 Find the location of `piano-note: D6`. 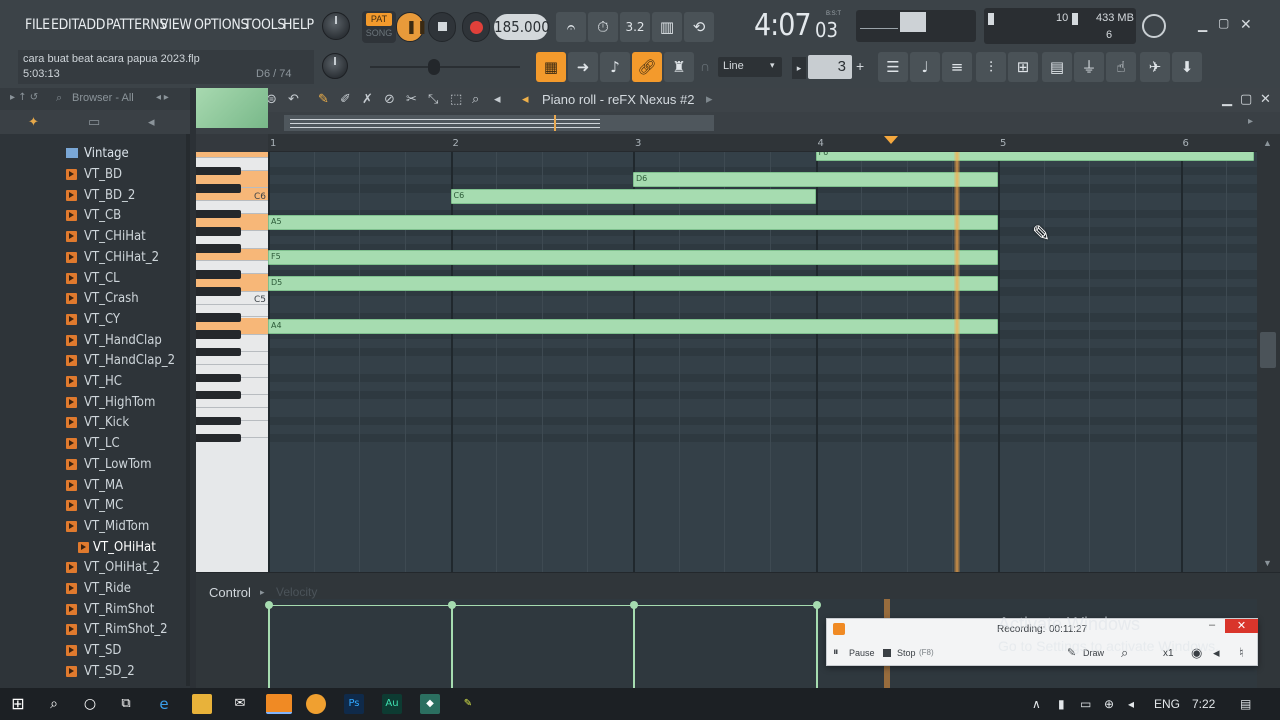

piano-note: D6 is located at coordinates (815, 180).